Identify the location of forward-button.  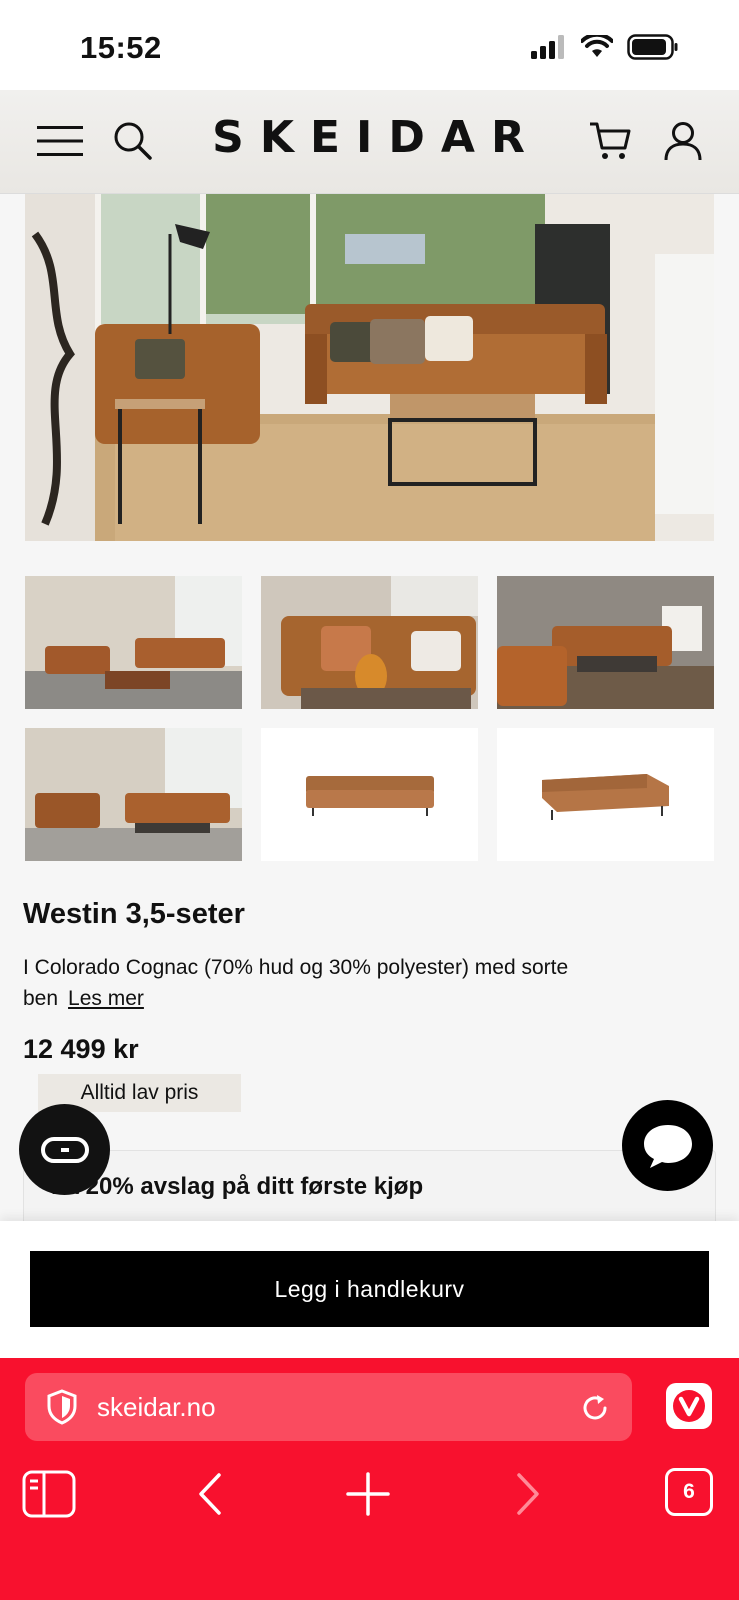
(528, 1494).